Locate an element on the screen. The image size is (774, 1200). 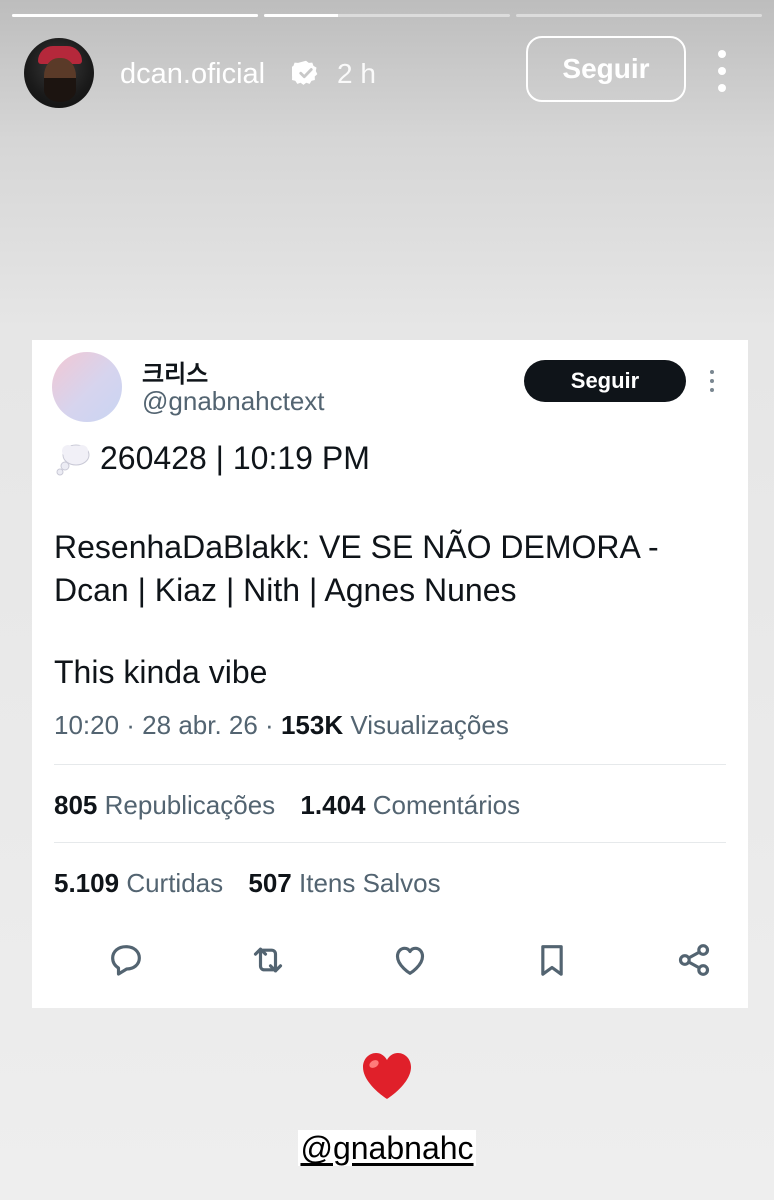
likes-label: Curtidas is located at coordinates (175, 883).